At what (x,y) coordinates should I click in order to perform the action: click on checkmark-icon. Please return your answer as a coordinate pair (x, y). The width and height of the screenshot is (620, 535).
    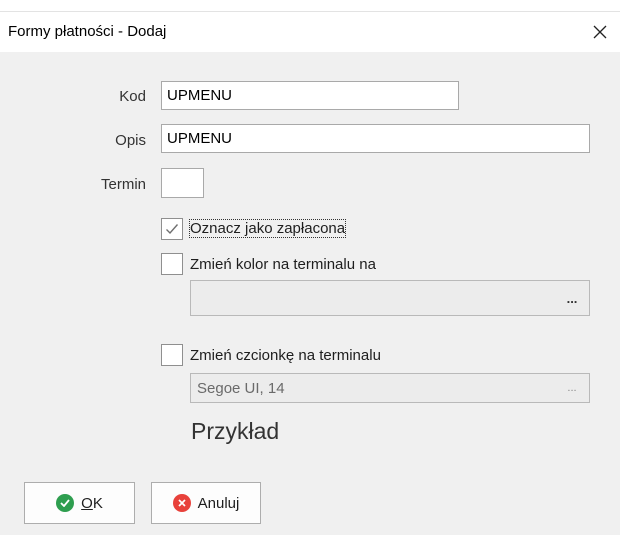
    Looking at the image, I should click on (172, 229).